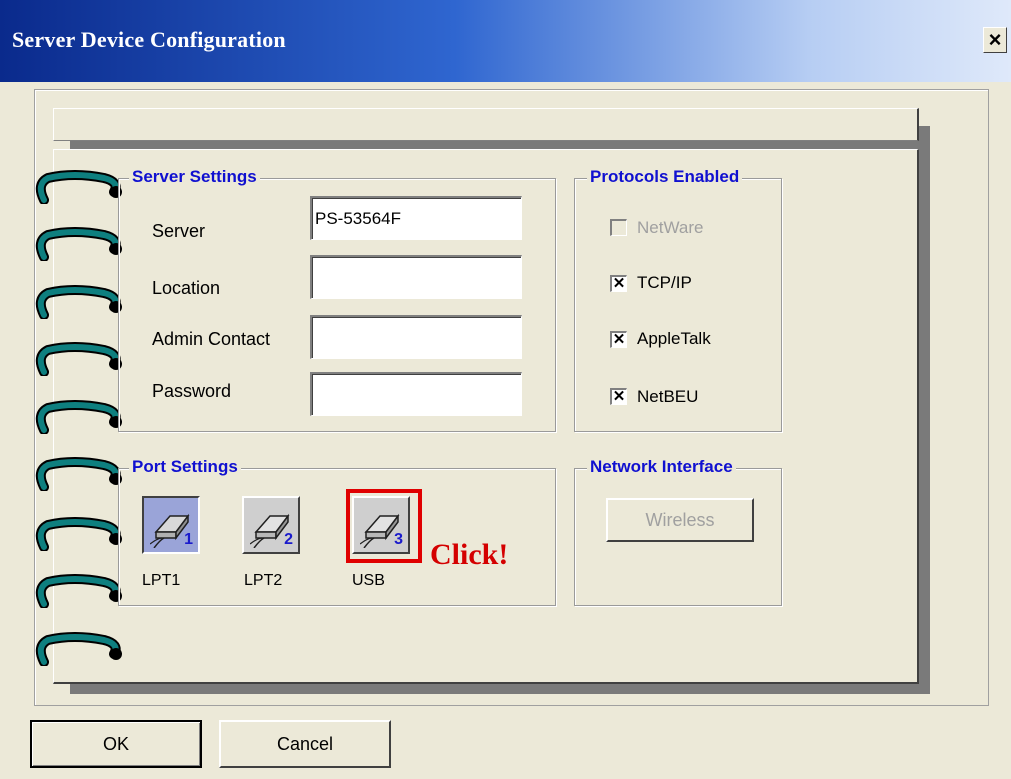 The width and height of the screenshot is (1011, 779). I want to click on appletalk-checkbox: ✕, so click(618, 339).